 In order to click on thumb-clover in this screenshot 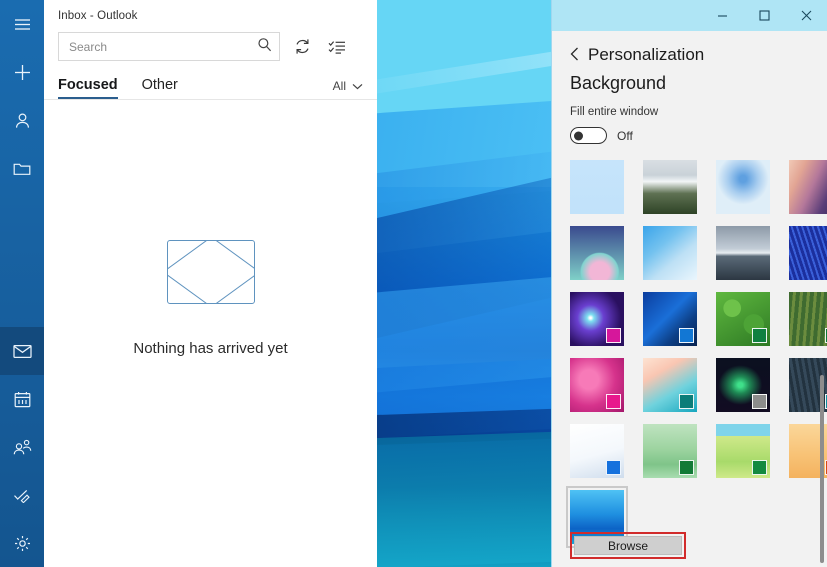, I will do `click(743, 319)`.